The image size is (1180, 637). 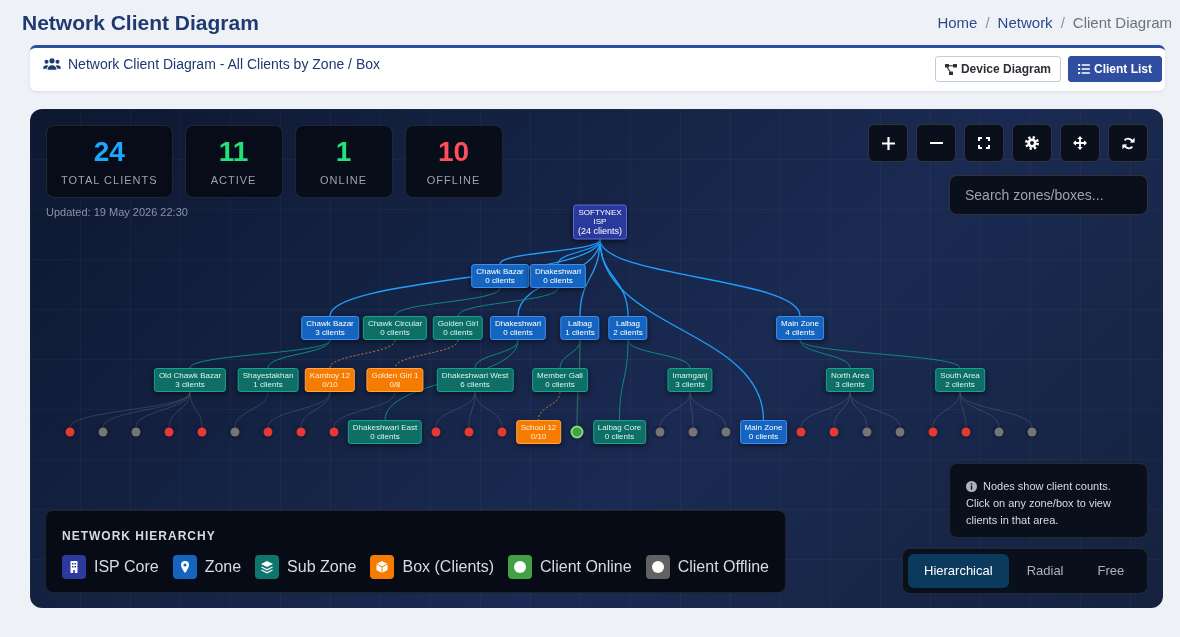 What do you see at coordinates (1039, 512) in the screenshot?
I see `info-text: Click on any zone/box to view clients in that area.` at bounding box center [1039, 512].